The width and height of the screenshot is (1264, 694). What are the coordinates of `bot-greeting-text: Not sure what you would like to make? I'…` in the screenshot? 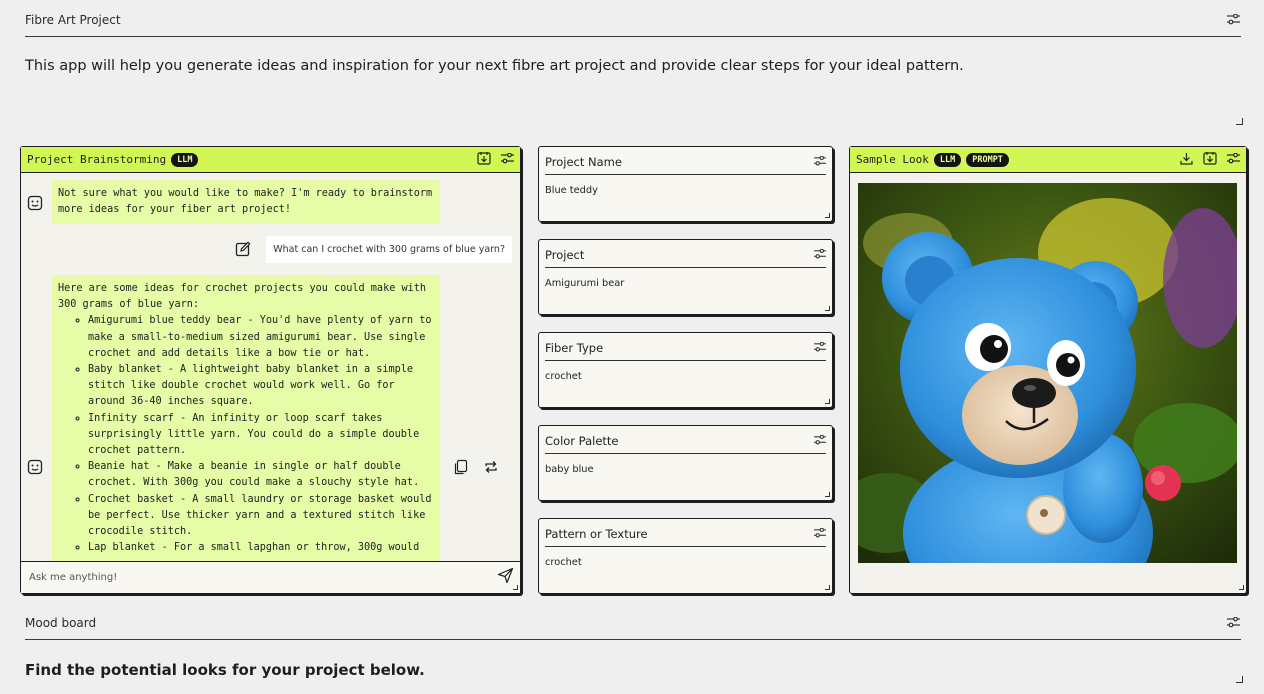 It's located at (245, 202).